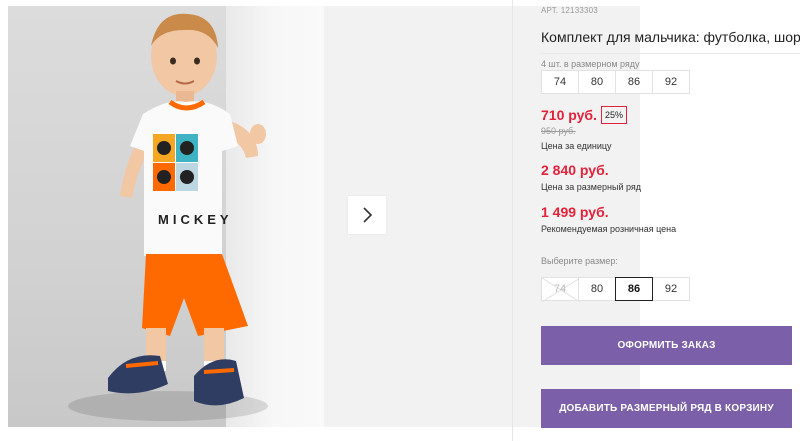 This screenshot has height=441, width=800. I want to click on size-picker: 74 80 86 92, so click(615, 289).